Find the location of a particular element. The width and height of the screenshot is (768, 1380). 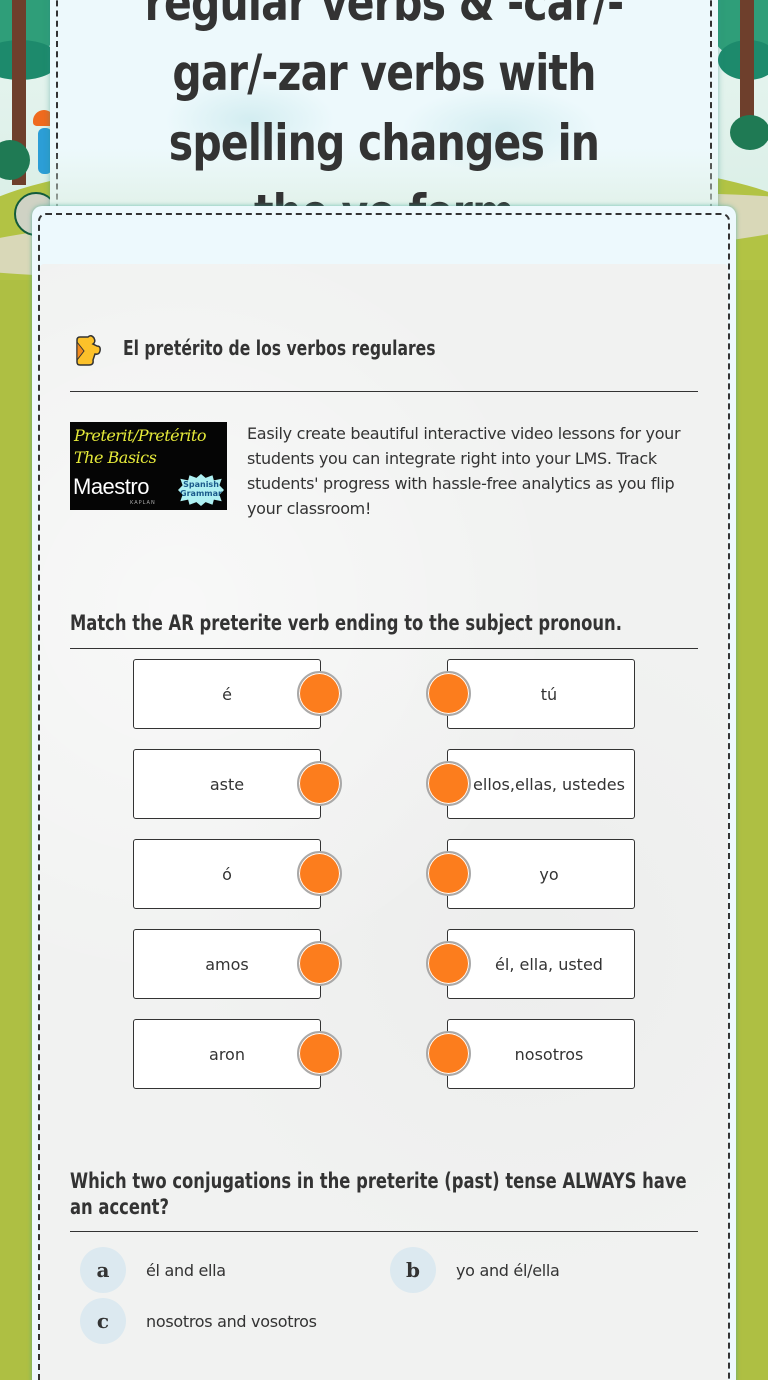

choice-option-c: c nosotros and vosotros is located at coordinates (198, 1321).